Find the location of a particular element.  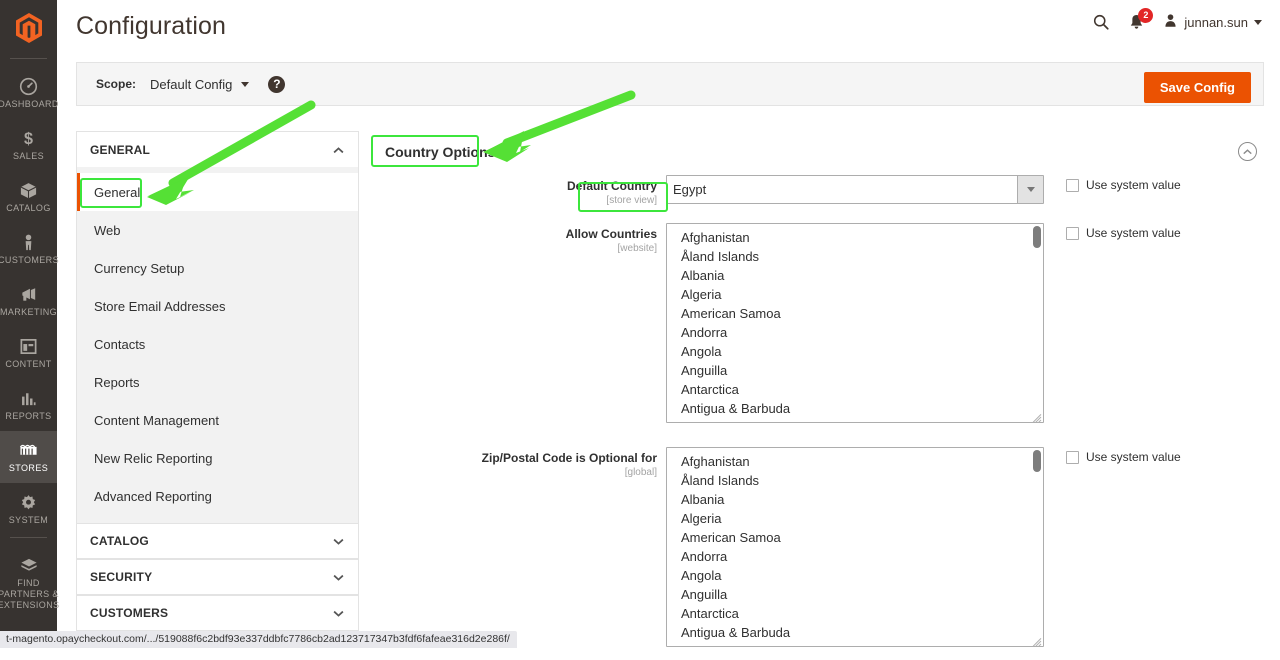

sidebar-item-dashboard: DASHBOARD is located at coordinates (28, 93).